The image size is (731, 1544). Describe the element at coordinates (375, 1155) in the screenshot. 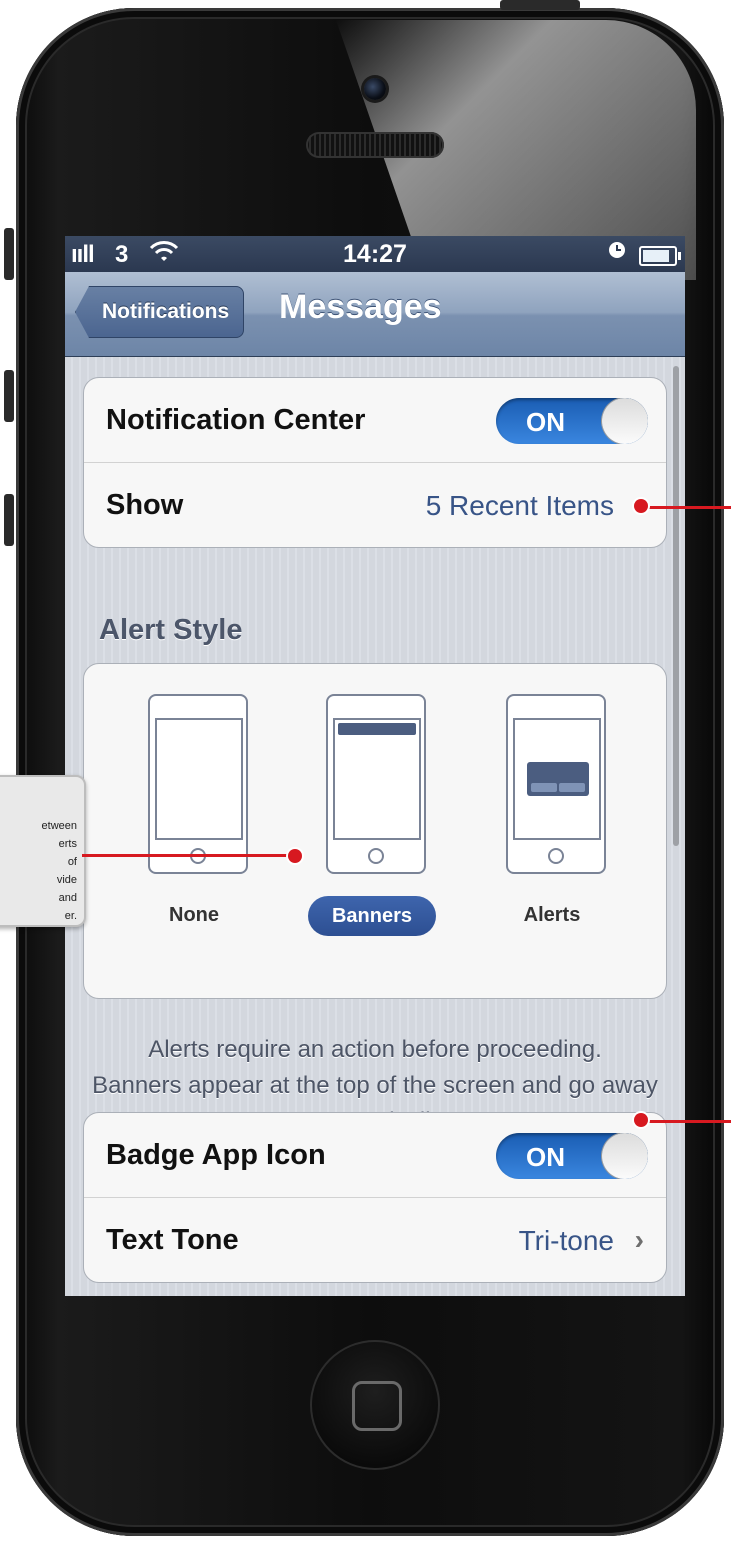

I see `badge-app-icon-row: Badge App Icon ON` at that location.